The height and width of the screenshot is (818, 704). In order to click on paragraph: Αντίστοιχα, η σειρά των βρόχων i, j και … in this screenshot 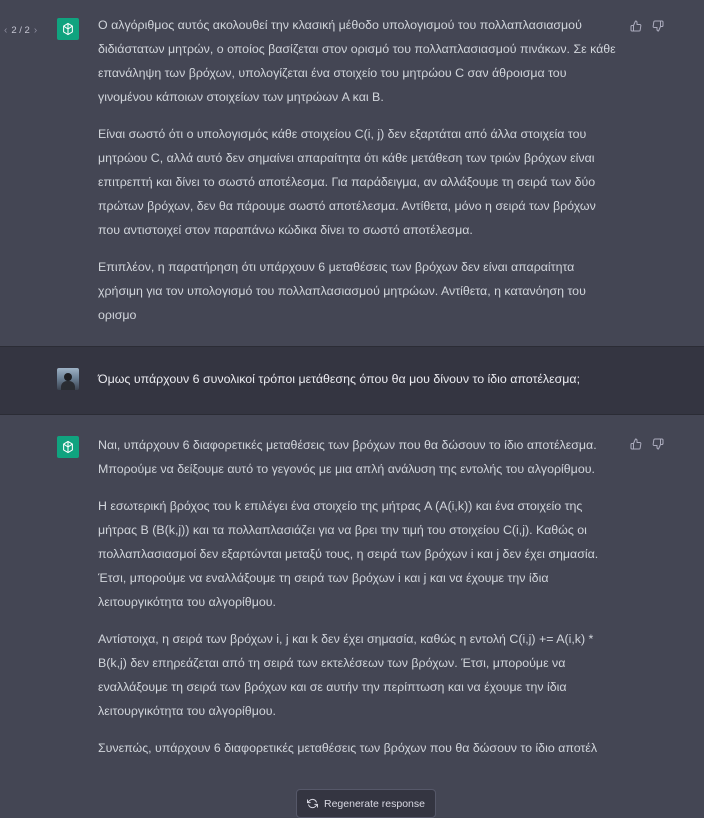, I will do `click(346, 675)`.